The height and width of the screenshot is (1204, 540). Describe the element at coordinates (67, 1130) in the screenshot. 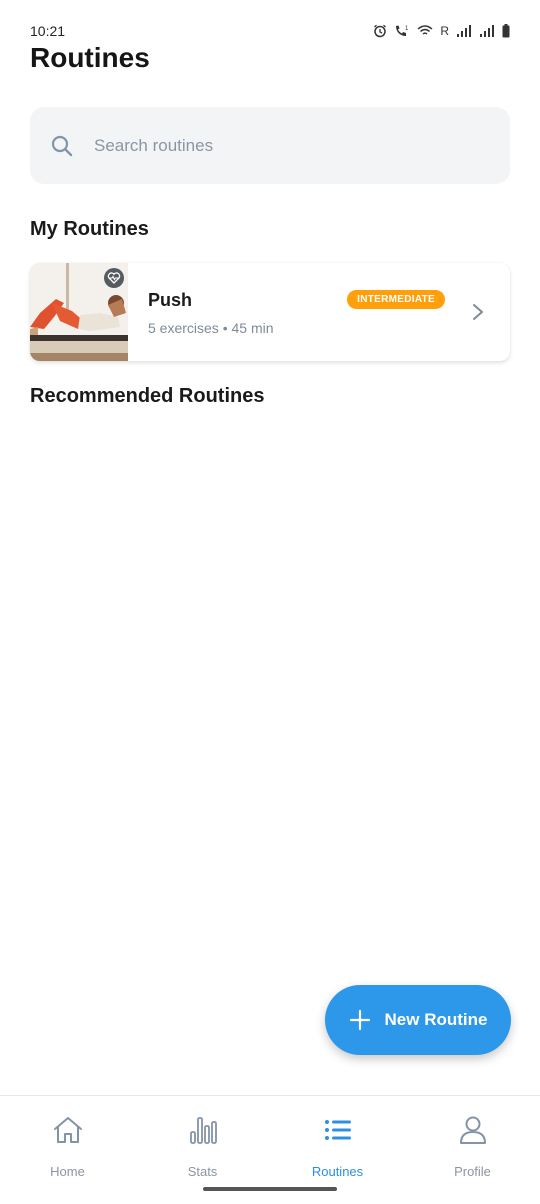

I see `home-icon` at that location.